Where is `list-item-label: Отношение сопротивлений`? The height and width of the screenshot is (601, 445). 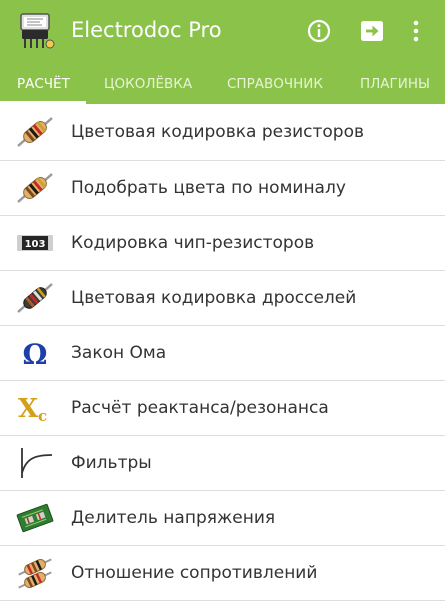 list-item-label: Отношение сопротивлений is located at coordinates (194, 573).